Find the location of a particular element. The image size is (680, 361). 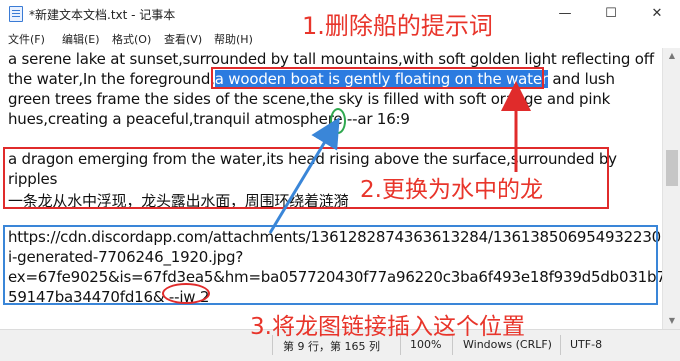

text-line-2-start: the water,In the foreground, is located at coordinates (111, 79).